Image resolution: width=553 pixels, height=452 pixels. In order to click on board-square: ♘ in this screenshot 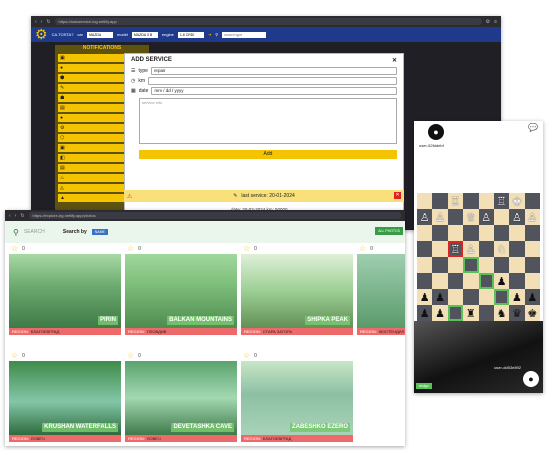, I will do `click(501, 249)`.